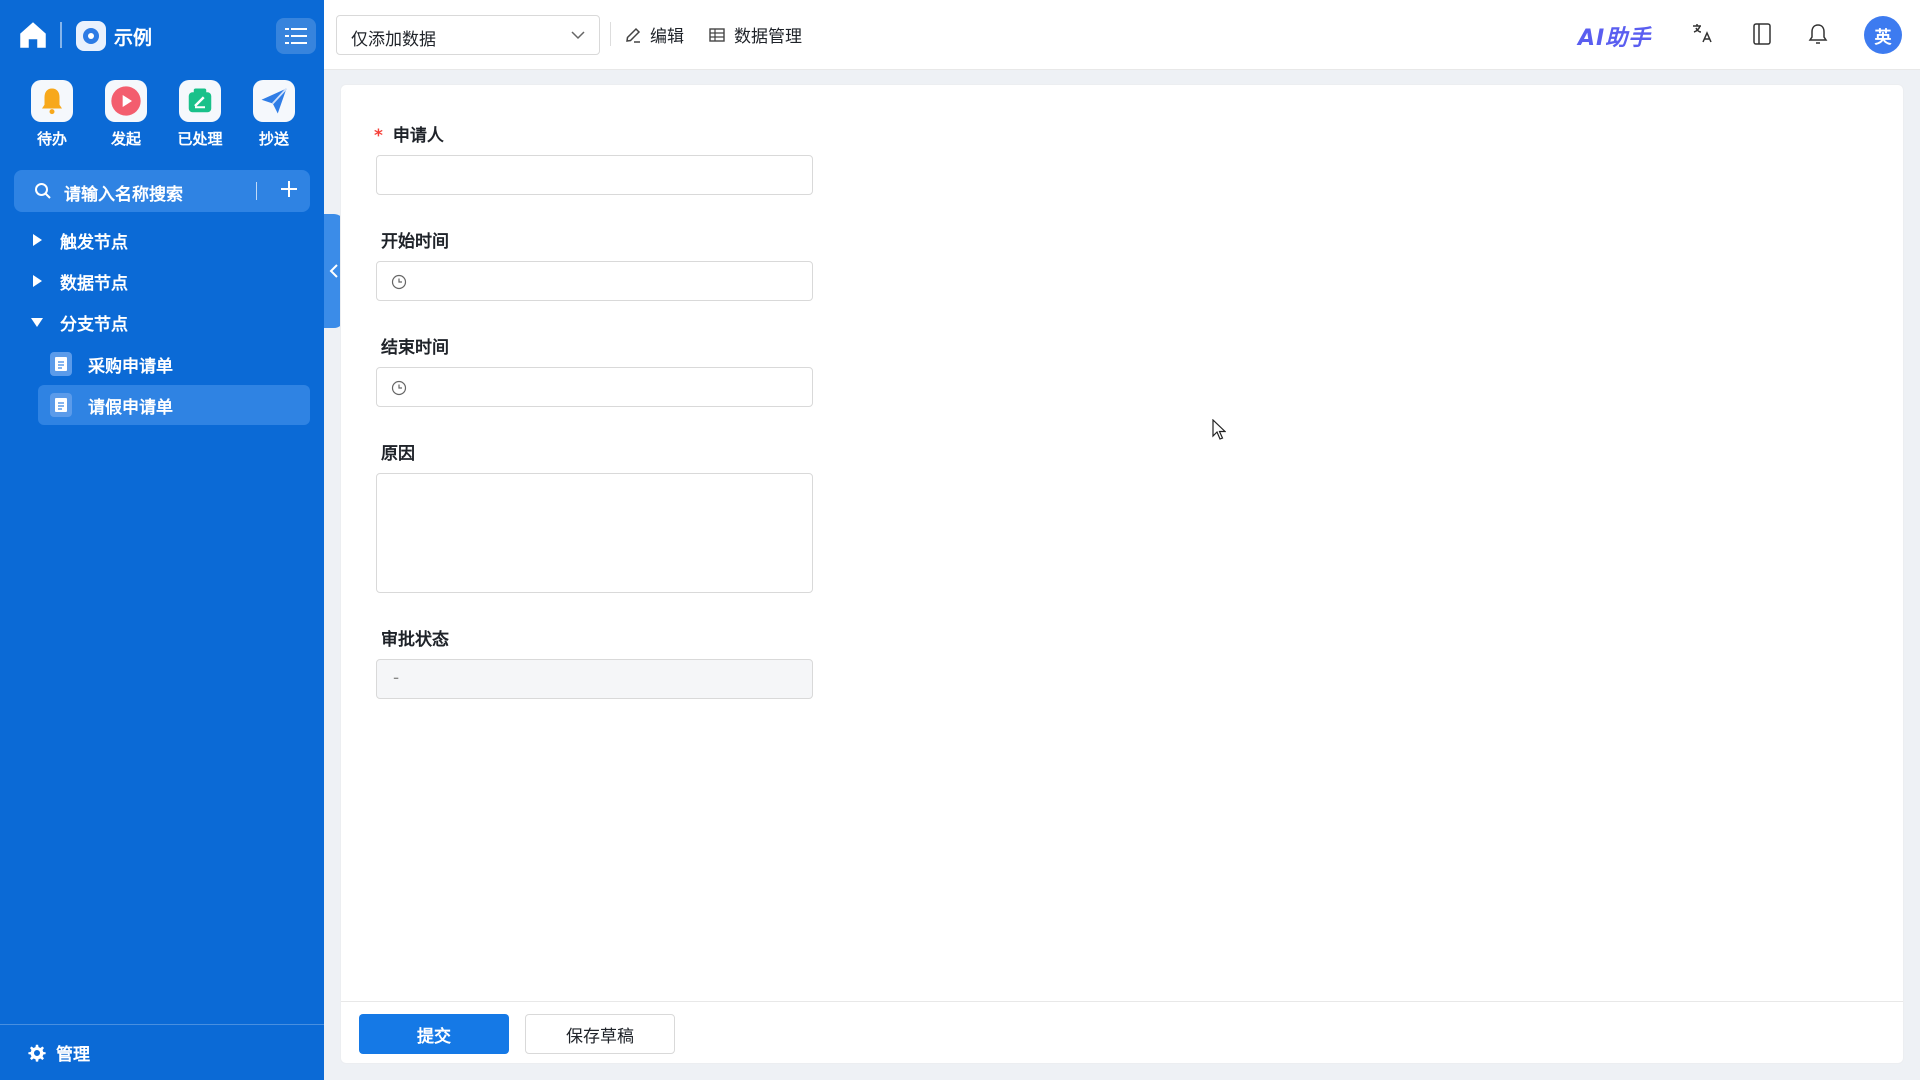 The image size is (1920, 1080). Describe the element at coordinates (1614, 36) in the screenshot. I see `ai-assistant-button: AI助手` at that location.